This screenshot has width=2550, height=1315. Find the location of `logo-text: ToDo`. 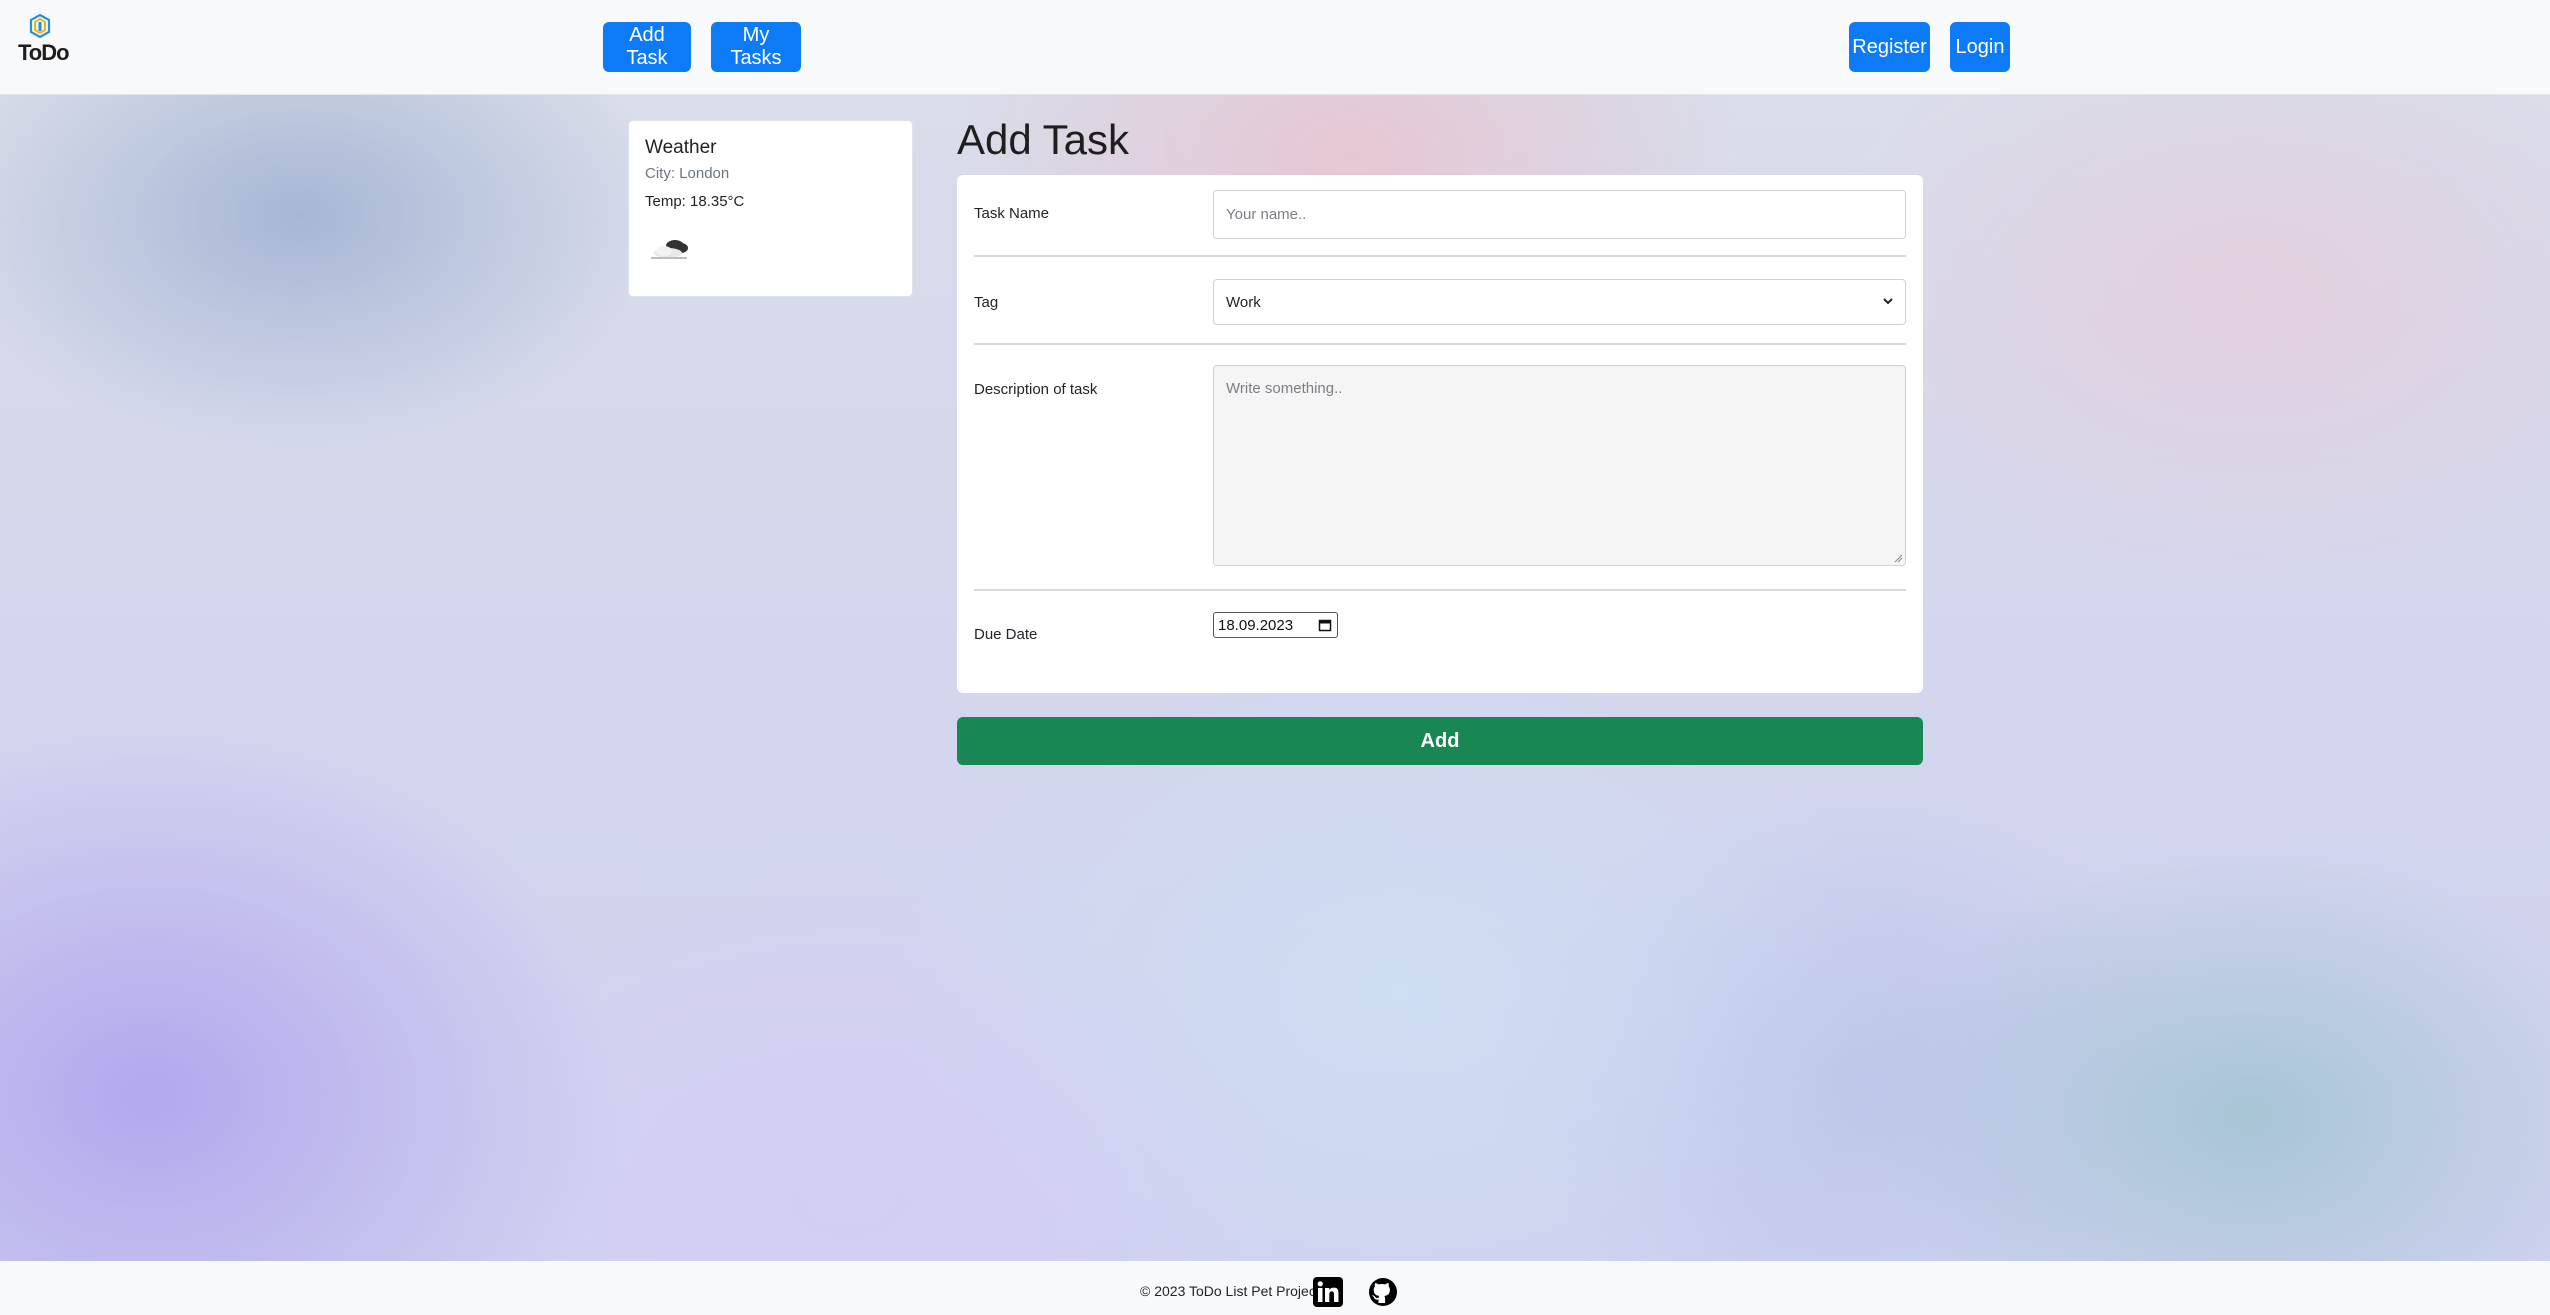

logo-text: ToDo is located at coordinates (44, 52).